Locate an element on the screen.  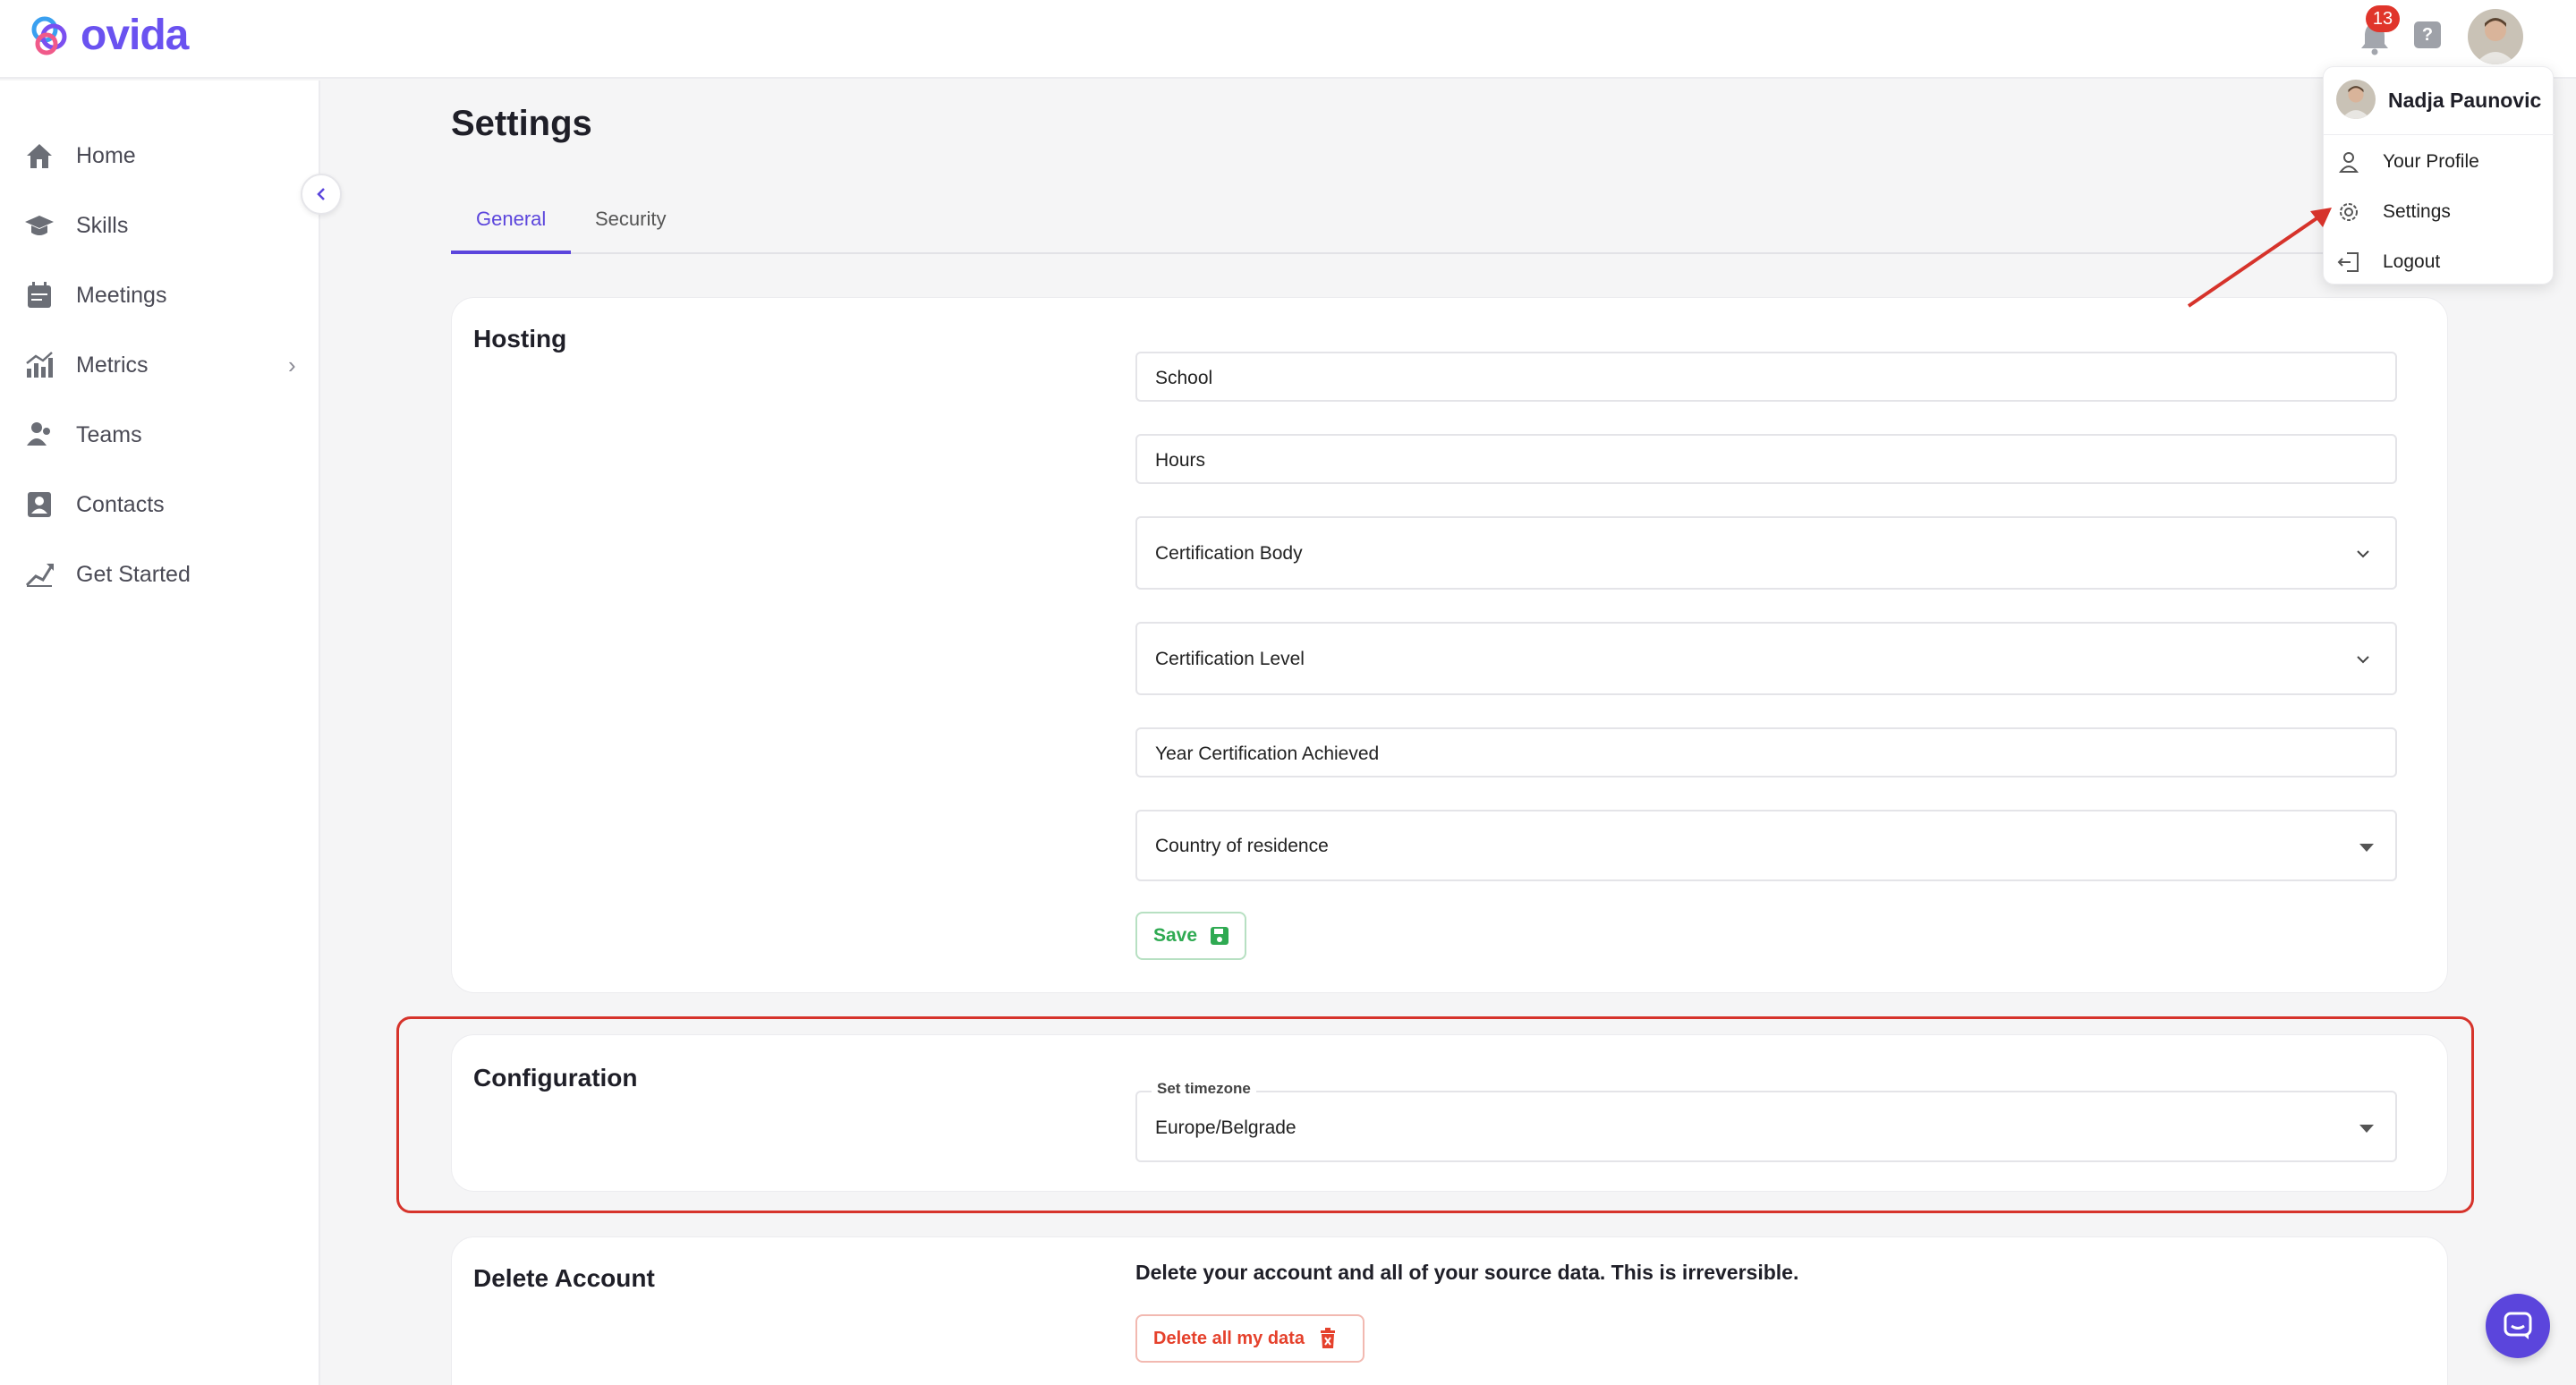
country-select: Country of residence is located at coordinates (1766, 845).